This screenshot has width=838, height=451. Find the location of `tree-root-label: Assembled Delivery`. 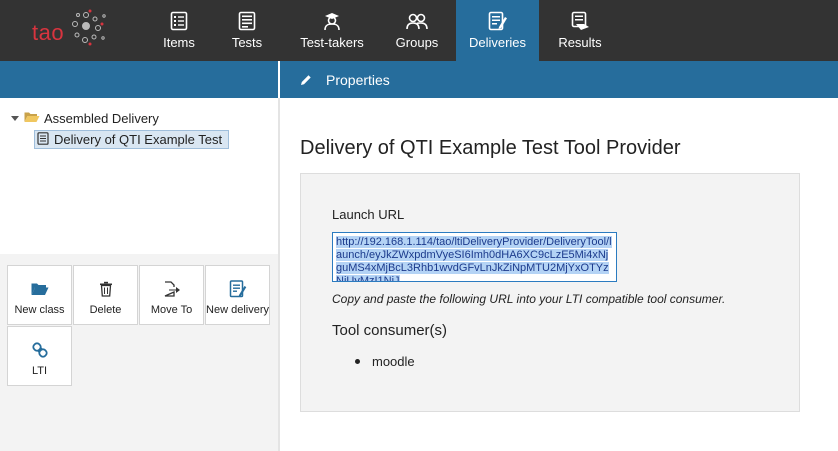

tree-root-label: Assembled Delivery is located at coordinates (101, 118).